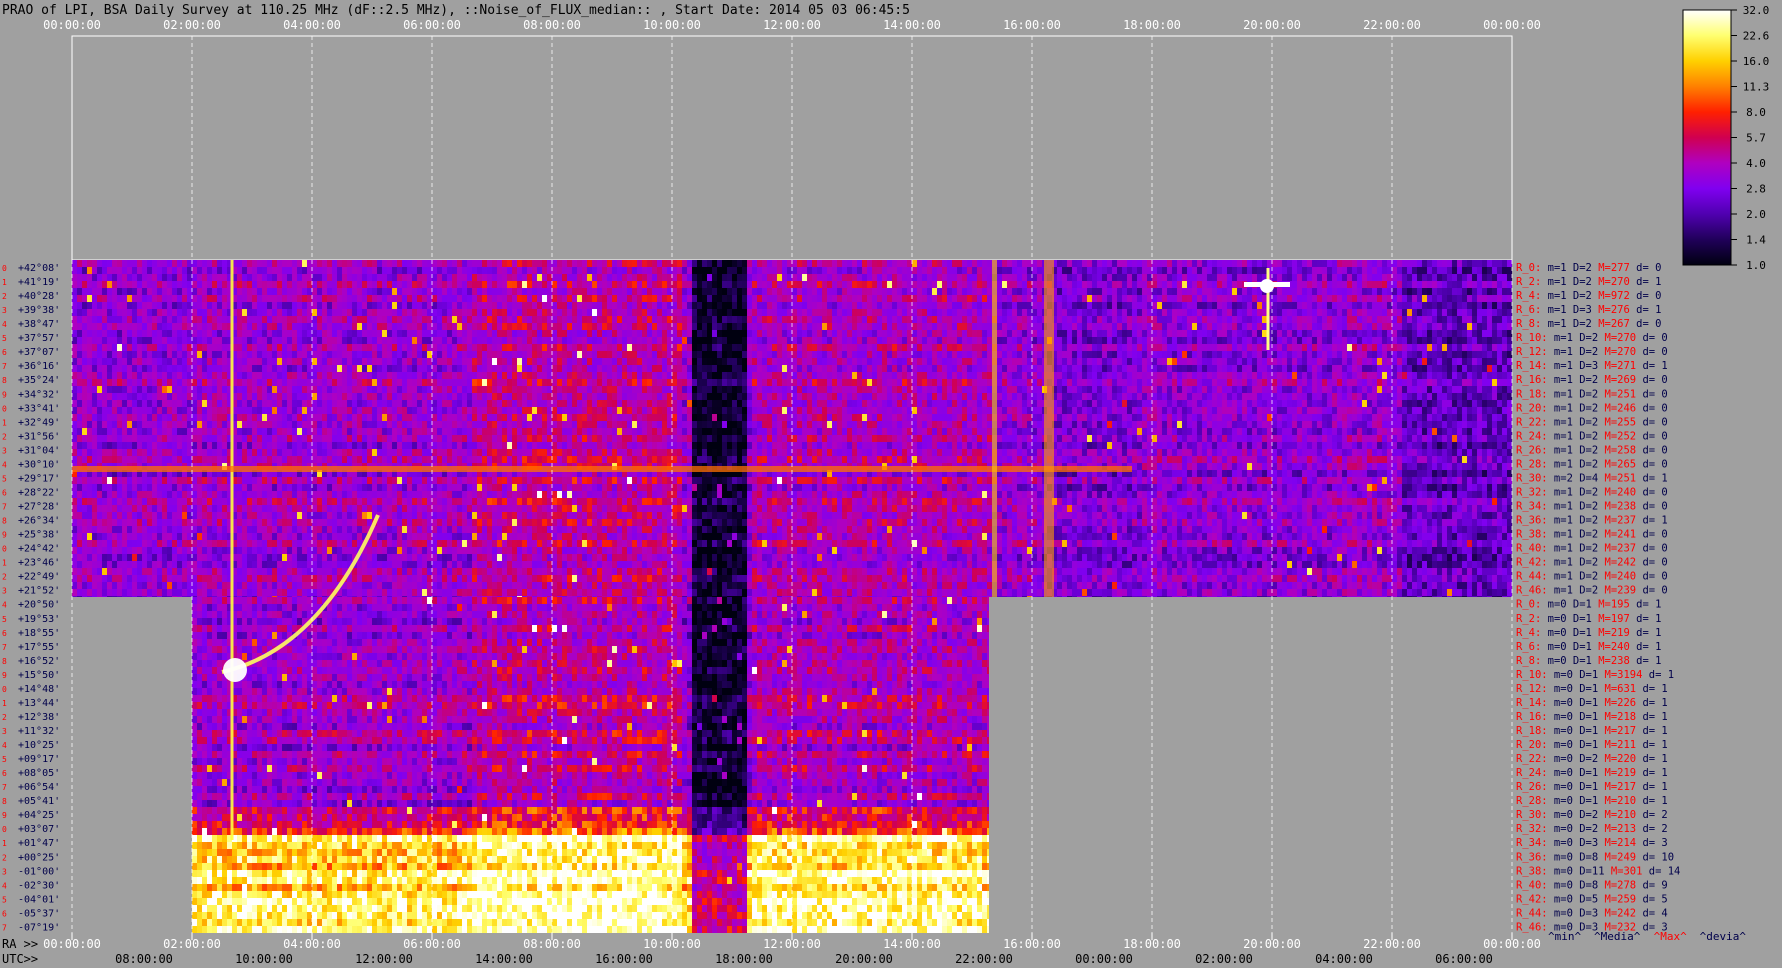 The height and width of the screenshot is (968, 1782). What do you see at coordinates (1595, 857) in the screenshot?
I see `row-stat: R_36: m=0 D=8 M=249 d= 10` at bounding box center [1595, 857].